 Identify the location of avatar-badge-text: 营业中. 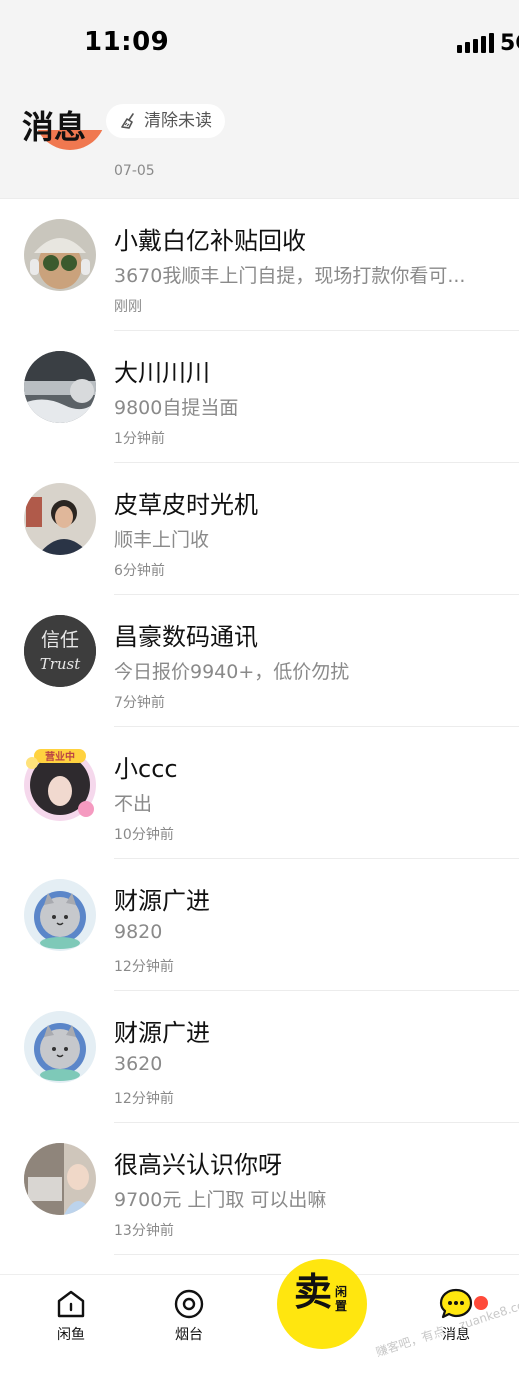
(60, 756).